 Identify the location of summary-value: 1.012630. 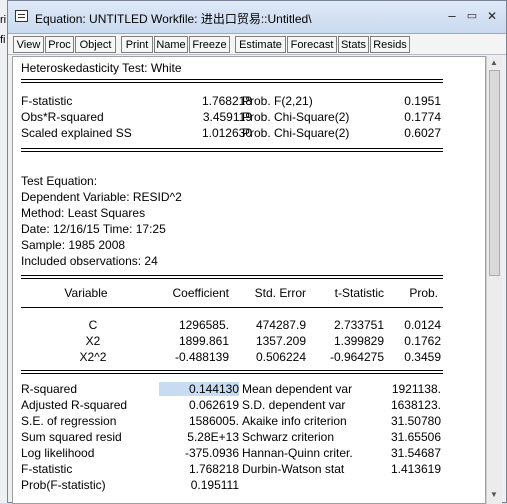
(226, 133).